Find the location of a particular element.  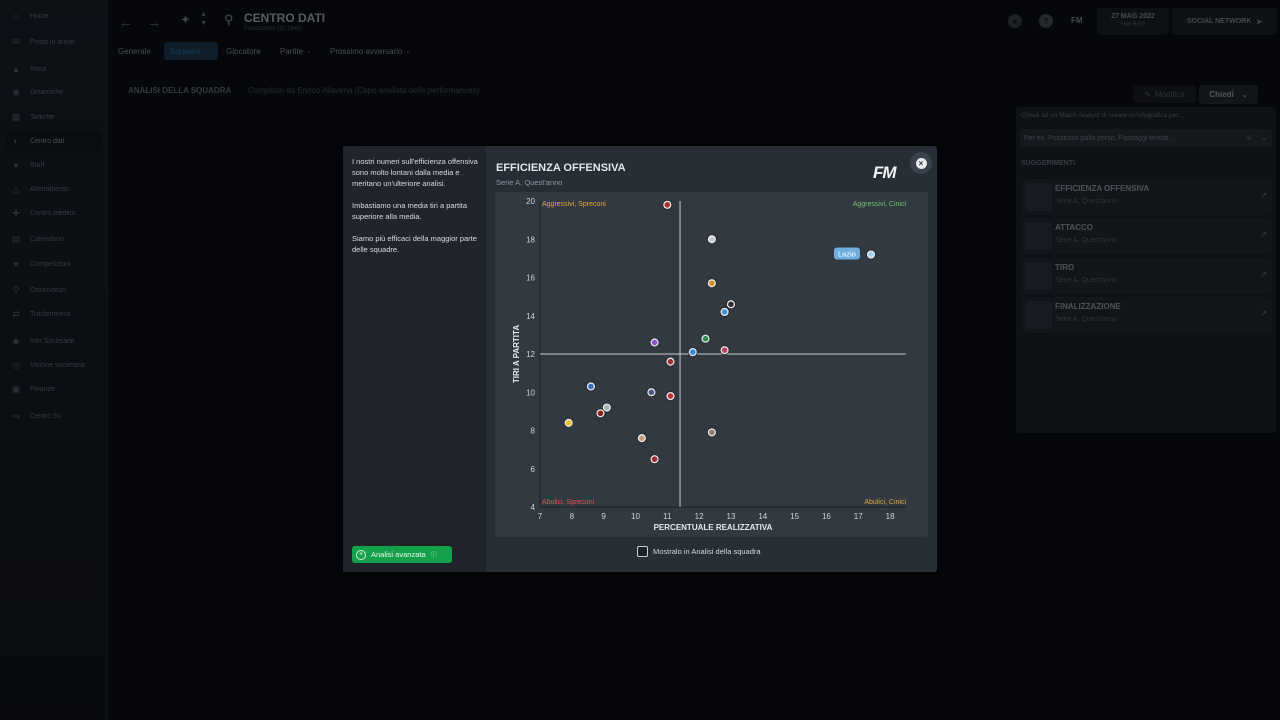

y-axis-label: TIRI A PARTITA is located at coordinates (516, 354).